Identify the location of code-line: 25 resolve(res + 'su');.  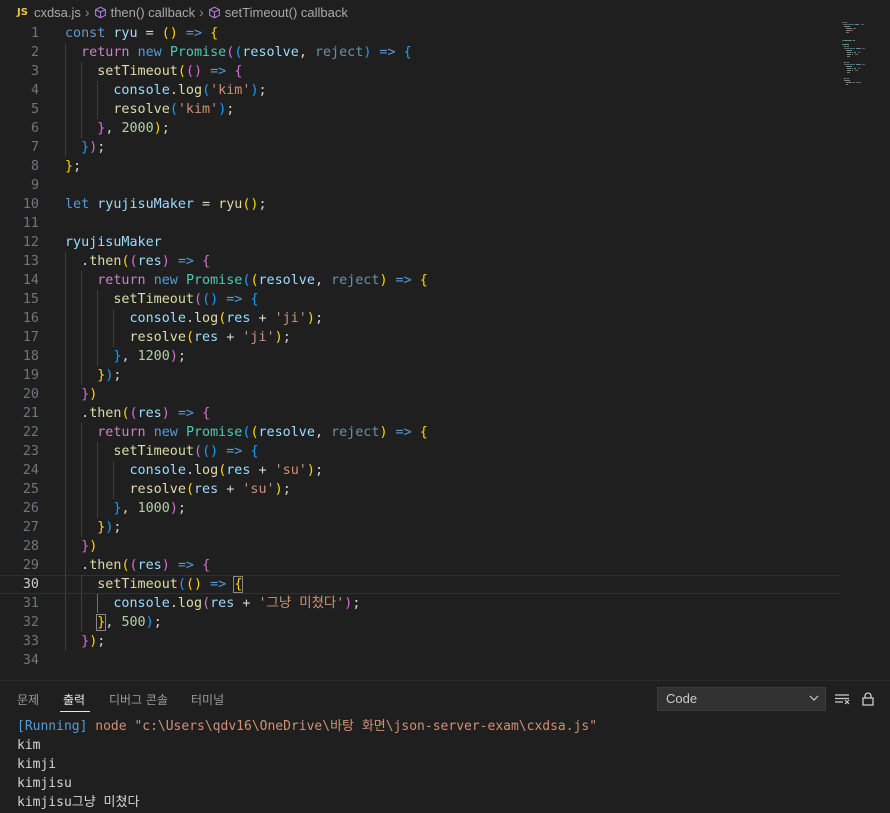
(420, 489).